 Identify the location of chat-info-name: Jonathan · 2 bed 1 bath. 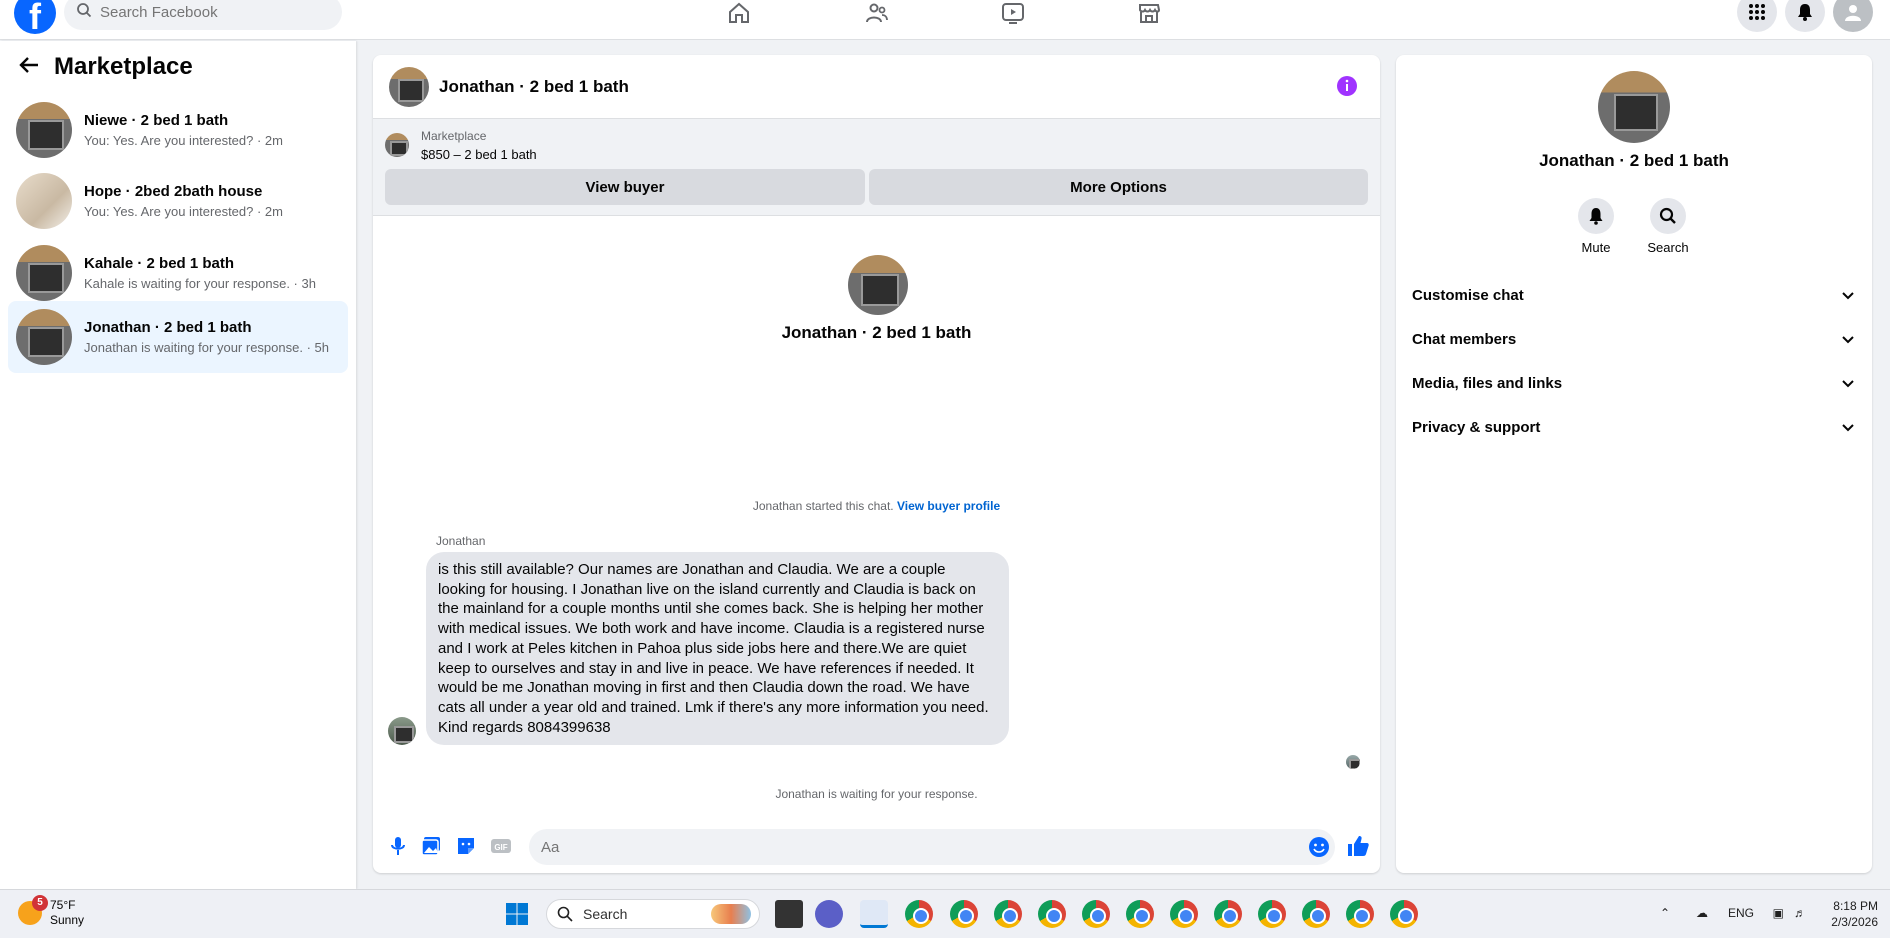
(1634, 160).